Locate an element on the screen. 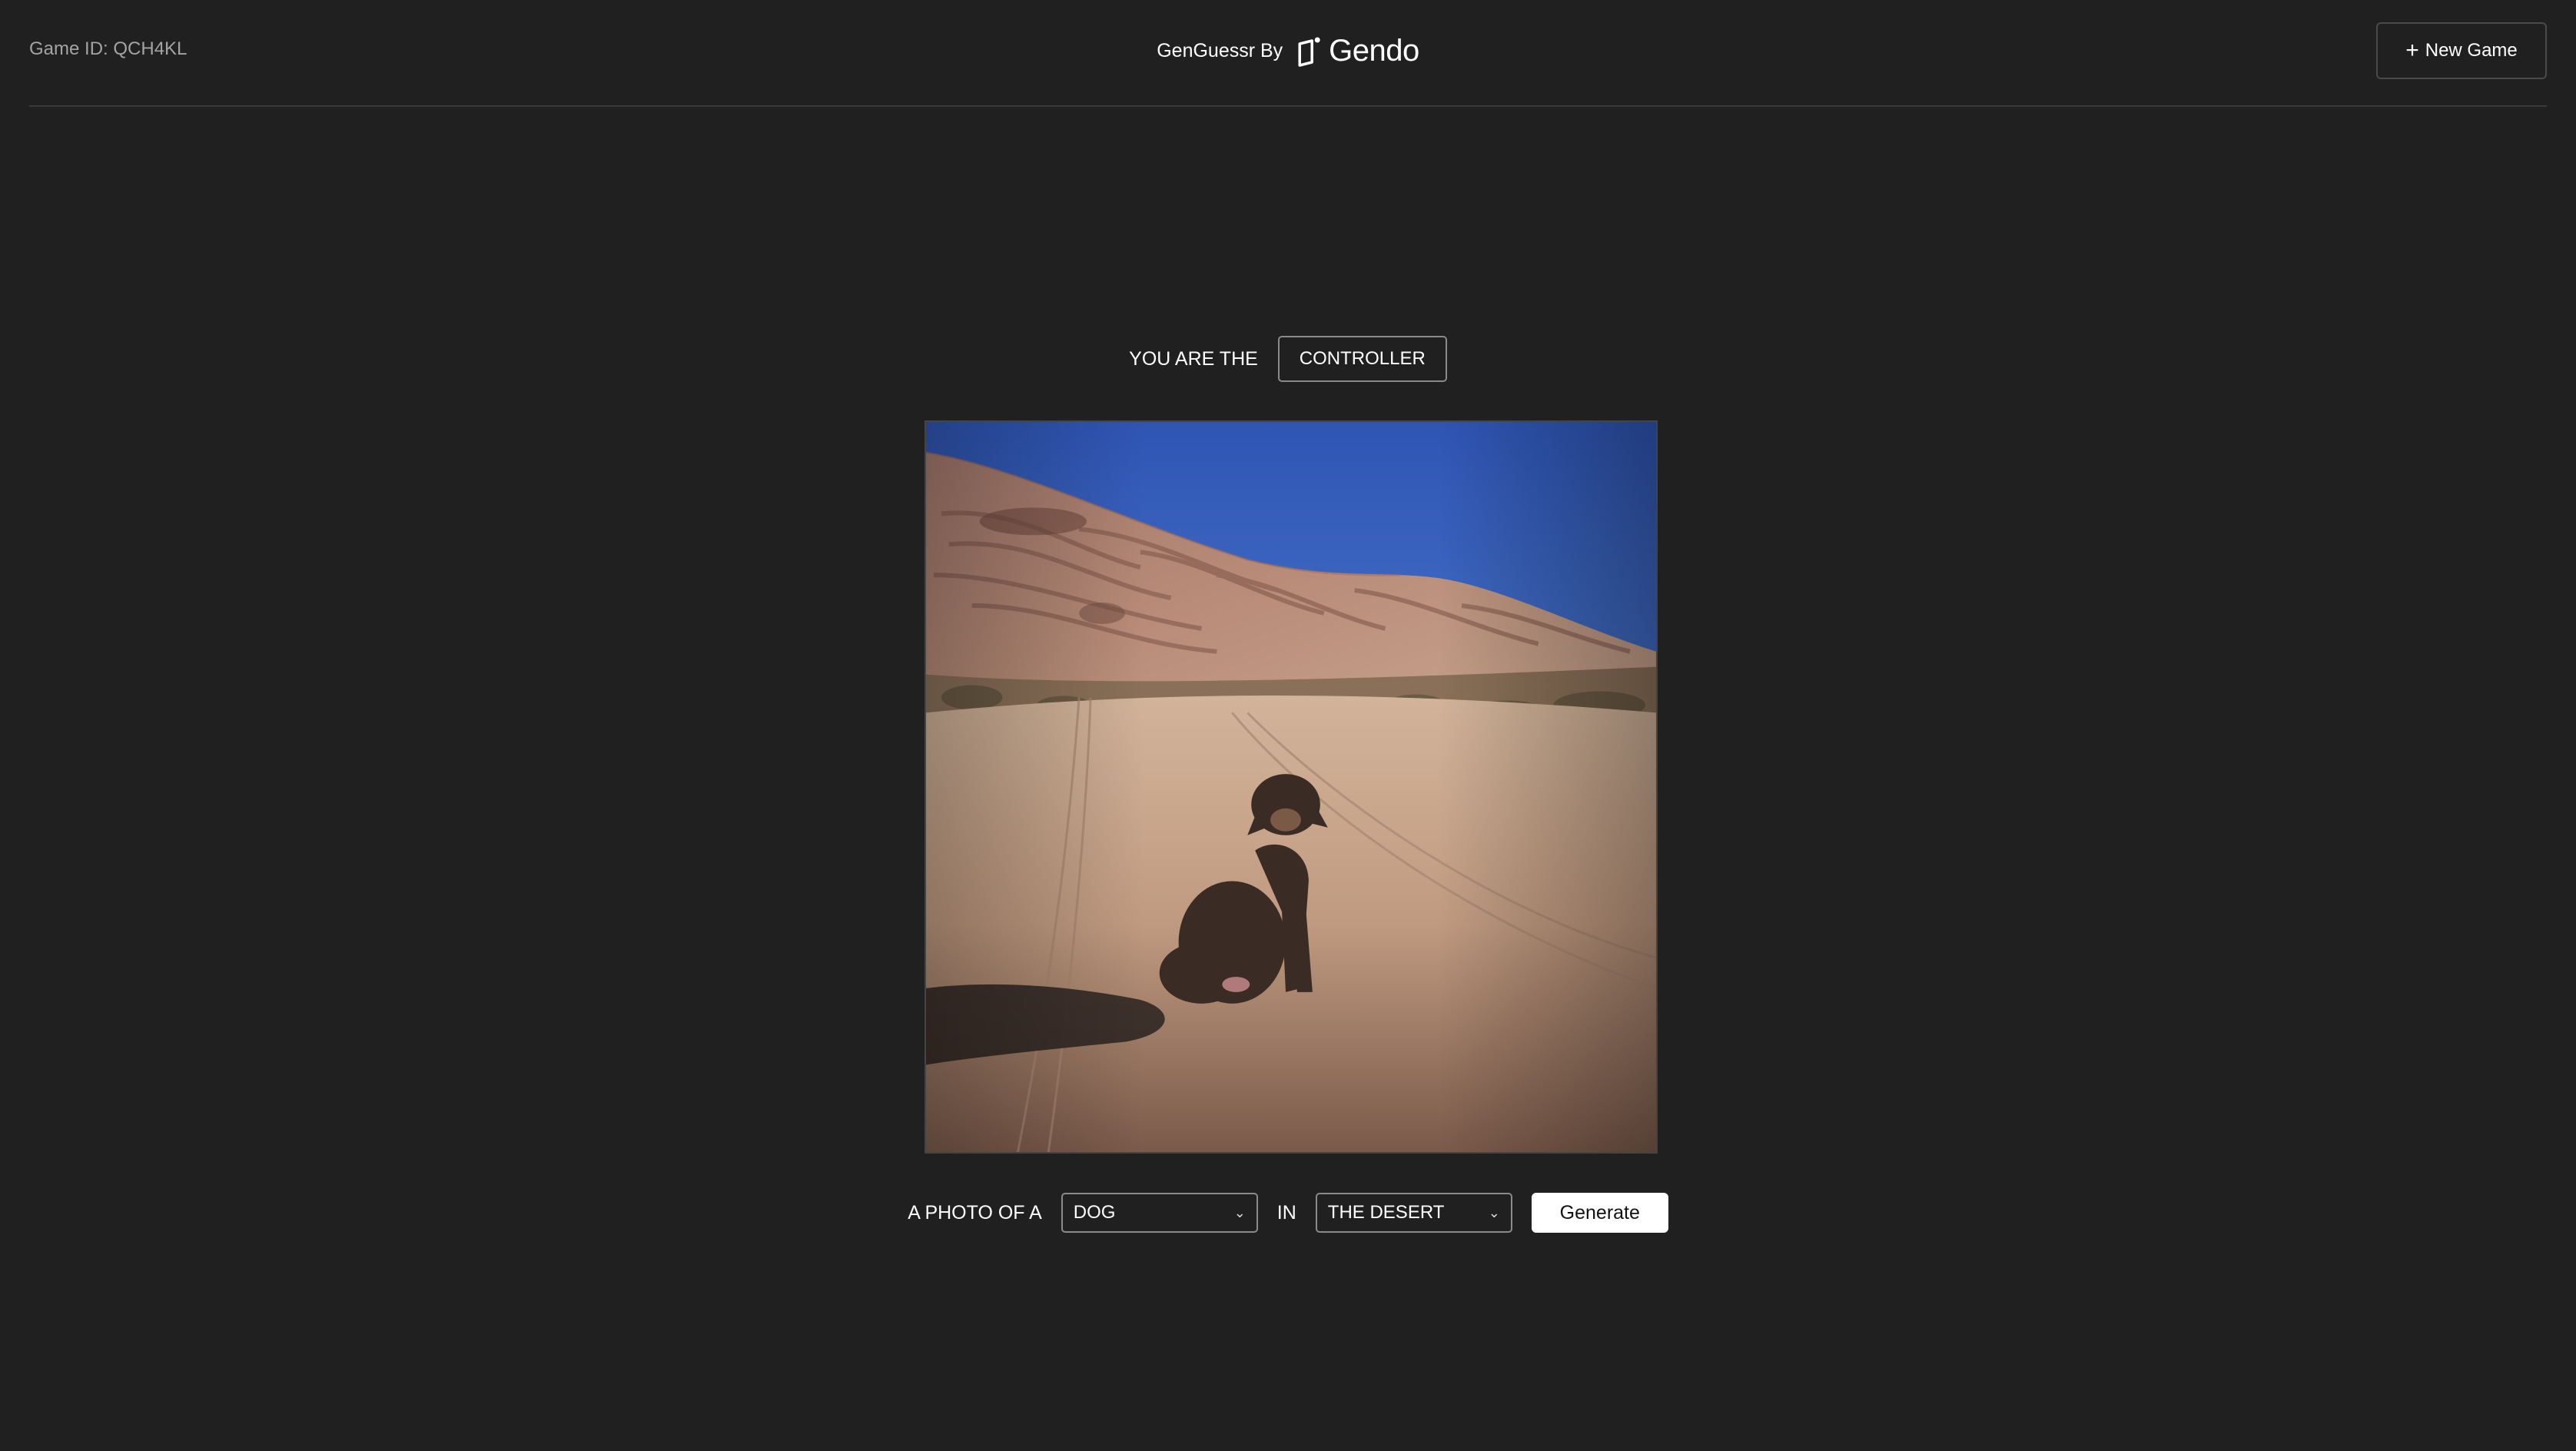  game-id: Game ID: QCH4KL is located at coordinates (108, 48).